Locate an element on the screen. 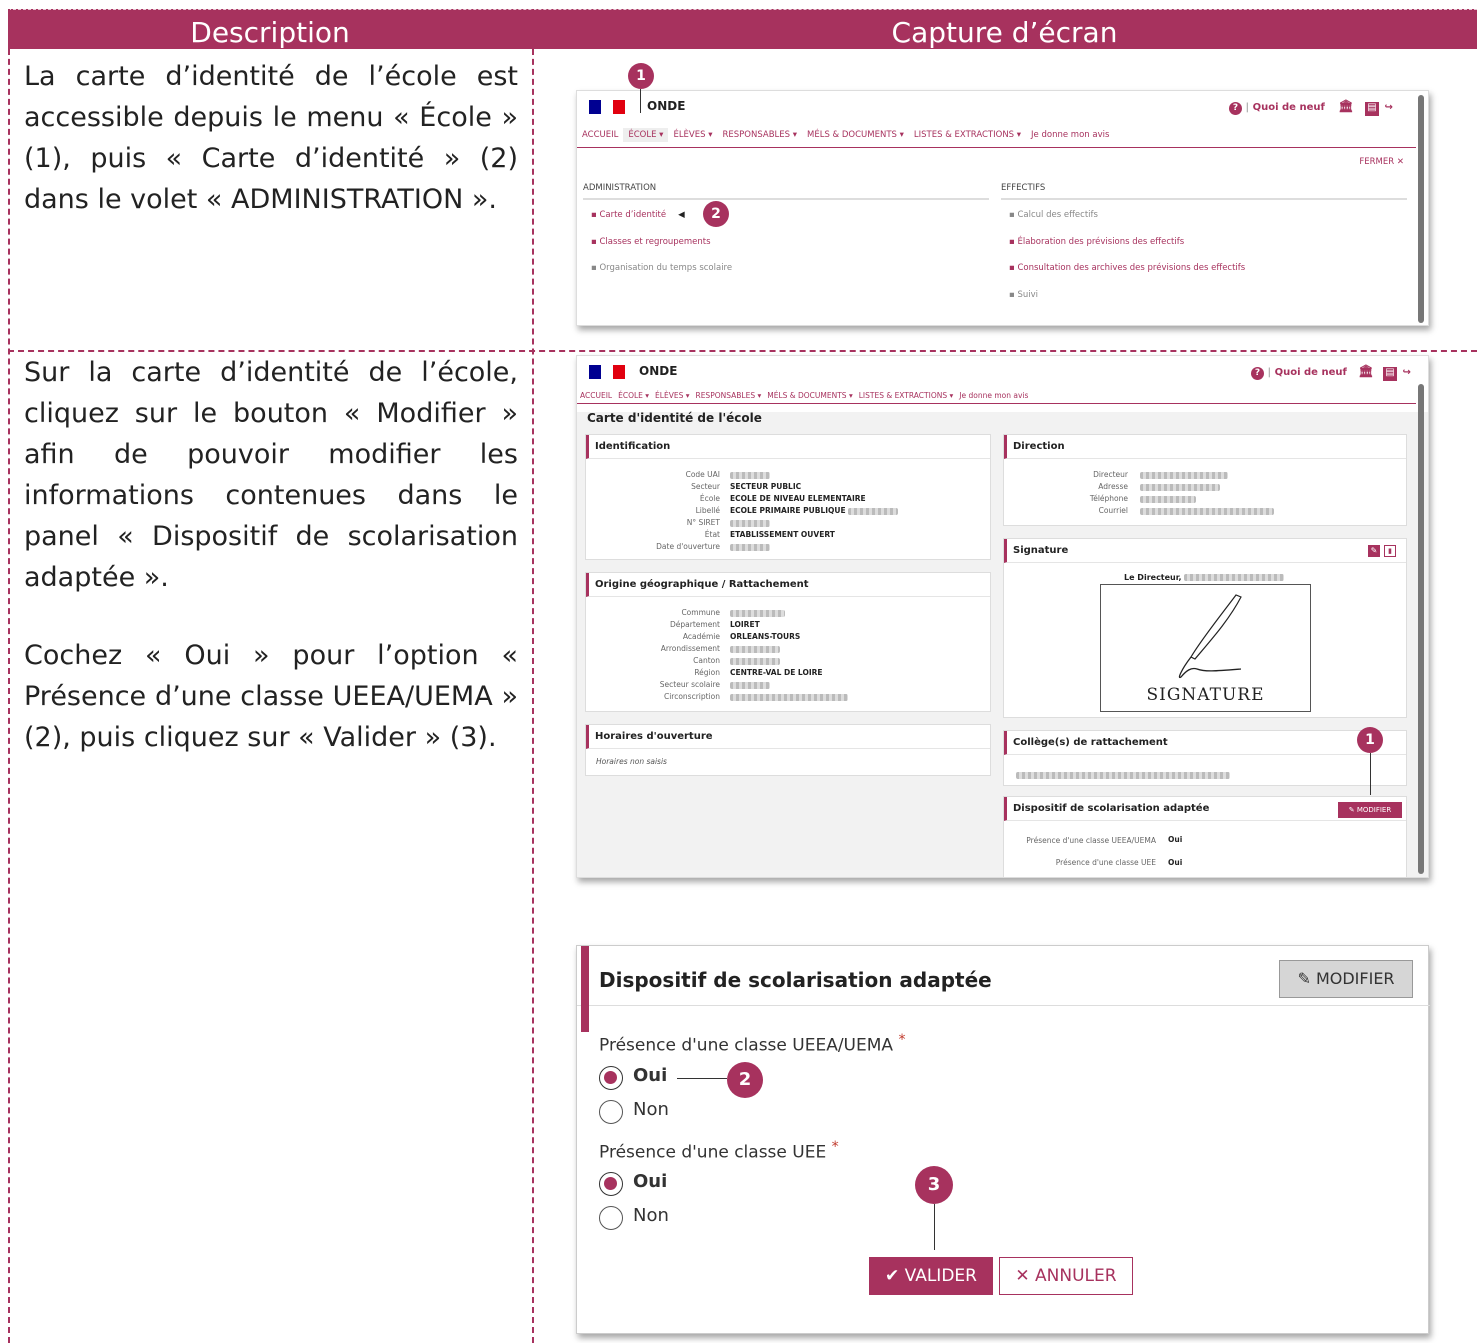 The width and height of the screenshot is (1477, 1343). panel-title: Identification is located at coordinates (788, 447).